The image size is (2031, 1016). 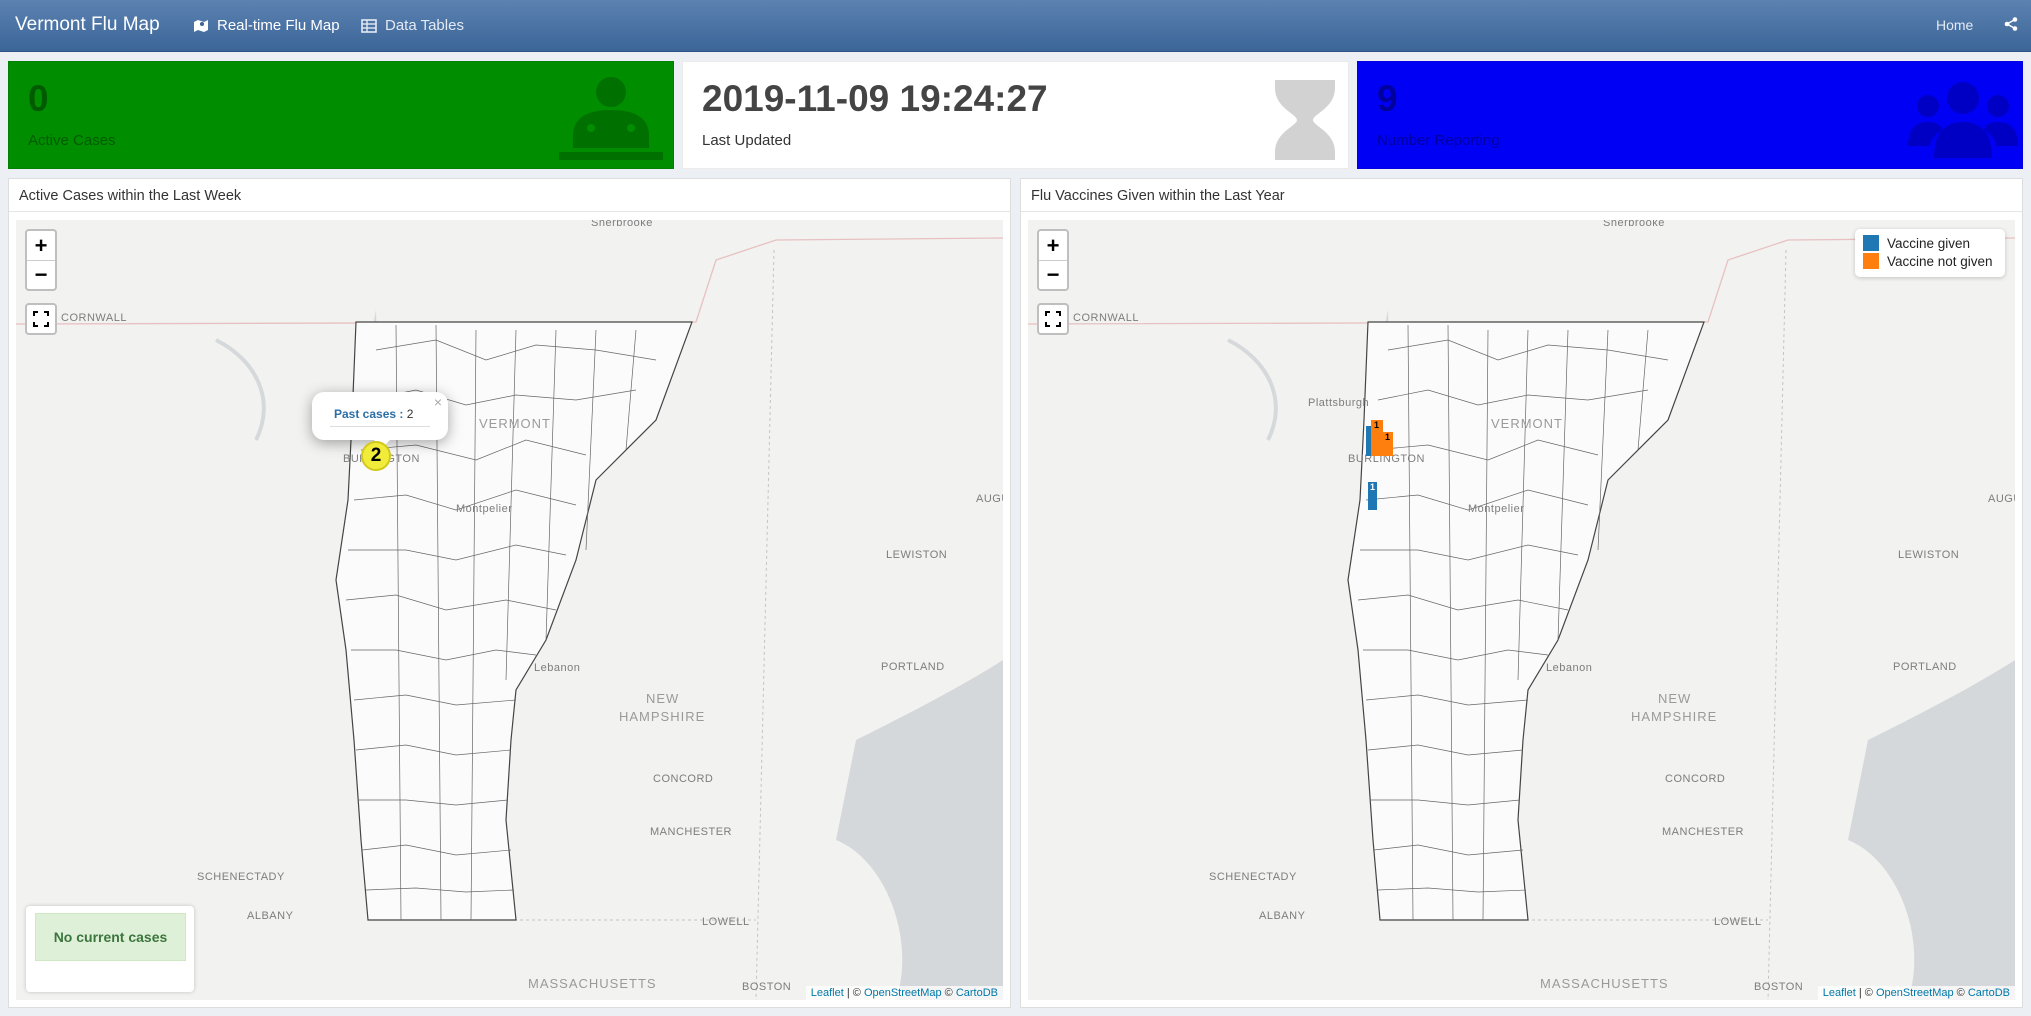 I want to click on status-box: No current cases, so click(x=110, y=949).